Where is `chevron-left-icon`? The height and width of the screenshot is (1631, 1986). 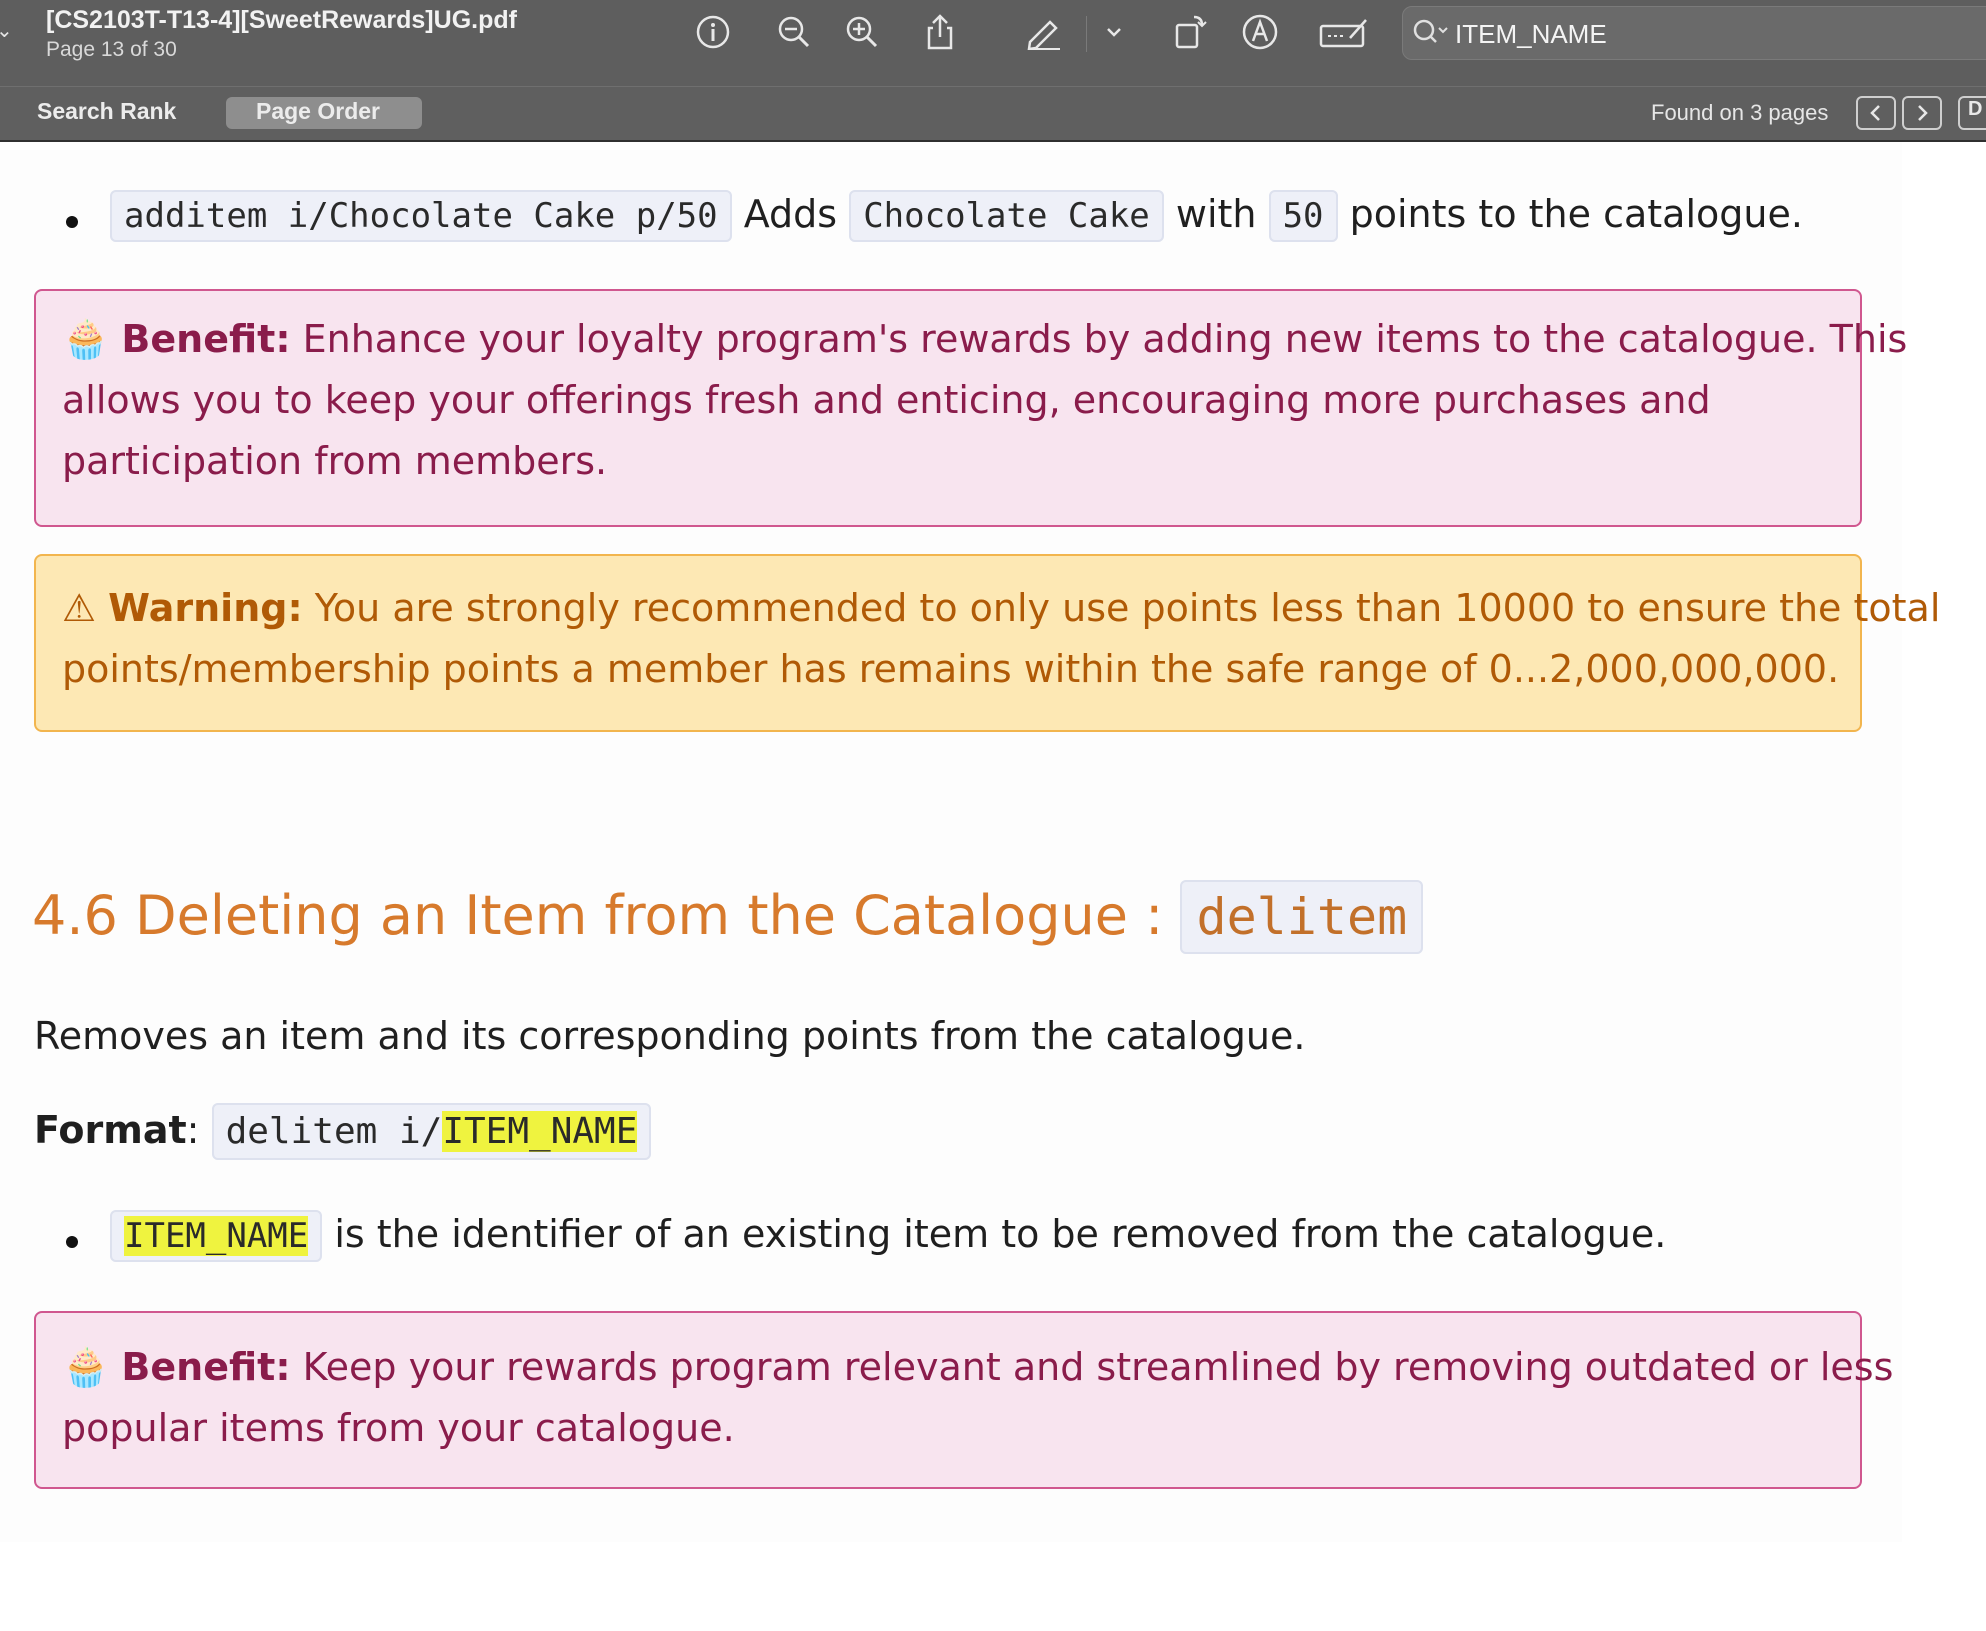 chevron-left-icon is located at coordinates (1875, 113).